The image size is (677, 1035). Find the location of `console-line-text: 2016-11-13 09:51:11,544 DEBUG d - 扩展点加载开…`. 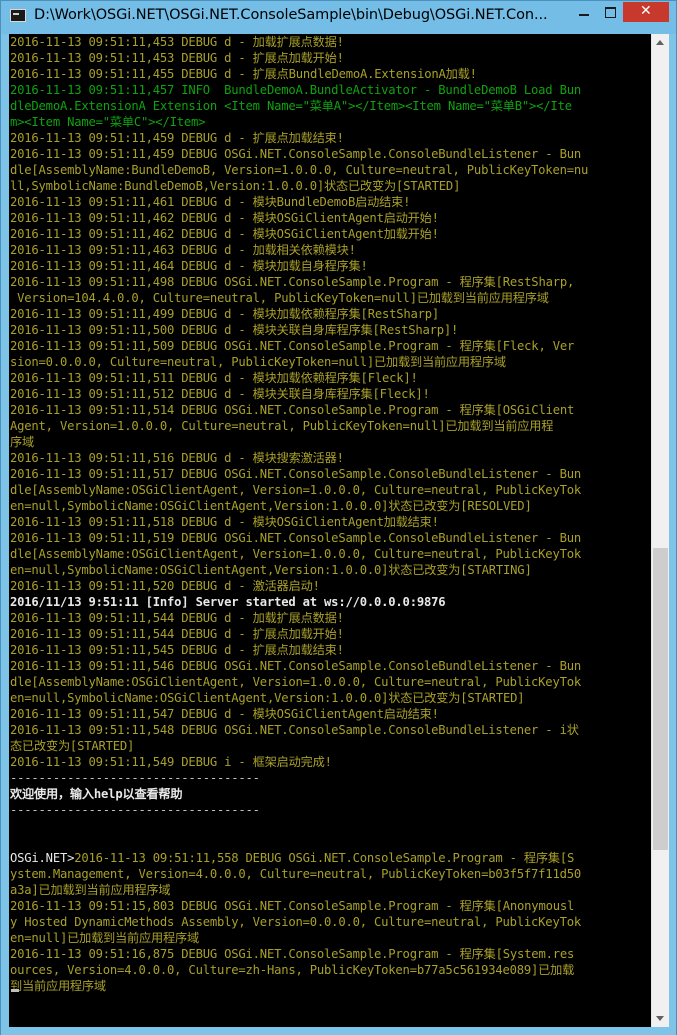

console-line-text: 2016-11-13 09:51:11,544 DEBUG d - 扩展点加载开… is located at coordinates (177, 634).